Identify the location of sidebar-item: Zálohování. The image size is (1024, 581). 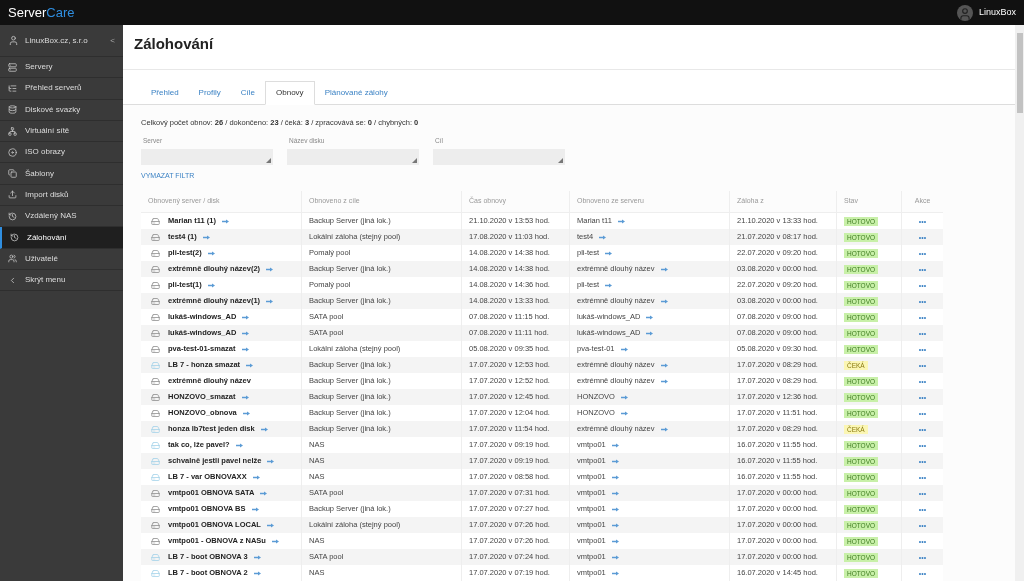
(61, 238).